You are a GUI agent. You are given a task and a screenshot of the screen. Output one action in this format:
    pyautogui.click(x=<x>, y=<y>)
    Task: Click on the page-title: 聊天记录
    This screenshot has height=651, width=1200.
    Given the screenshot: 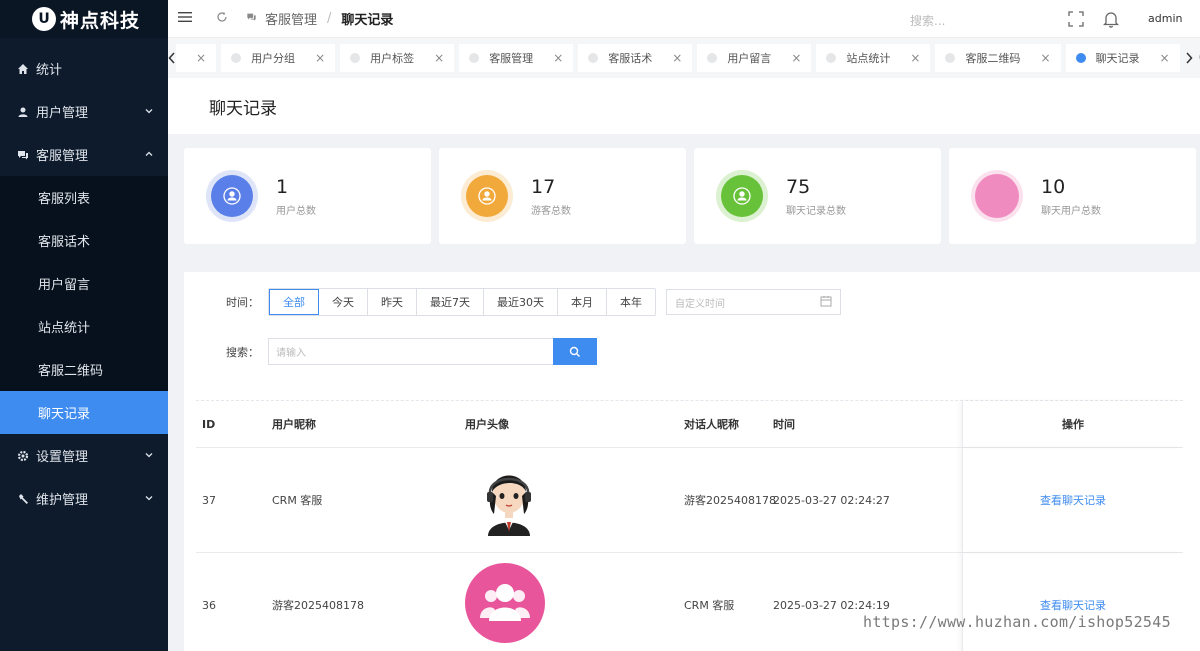 What is the action you would take?
    pyautogui.click(x=243, y=108)
    